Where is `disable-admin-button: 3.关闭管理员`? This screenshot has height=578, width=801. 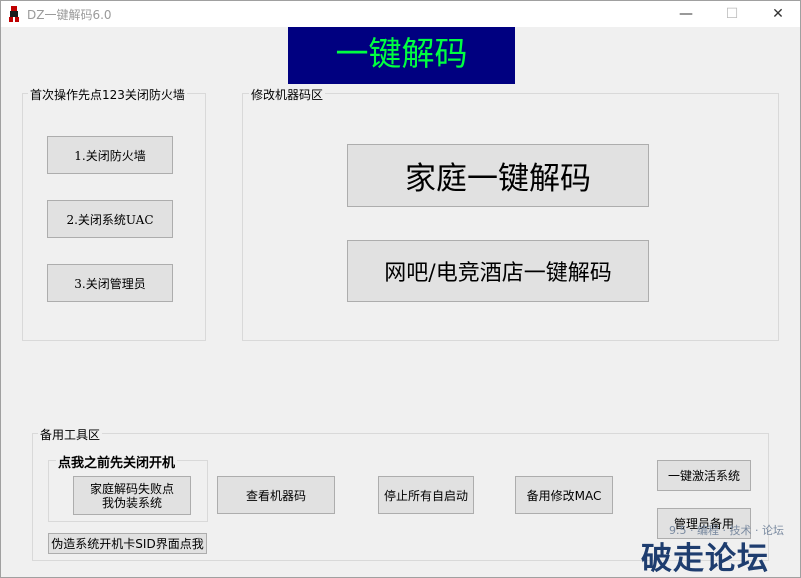
disable-admin-button: 3.关闭管理员 is located at coordinates (110, 283).